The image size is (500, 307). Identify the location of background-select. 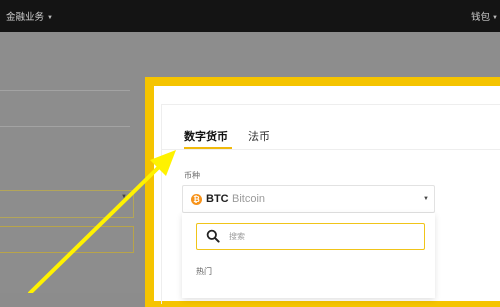
(67, 204).